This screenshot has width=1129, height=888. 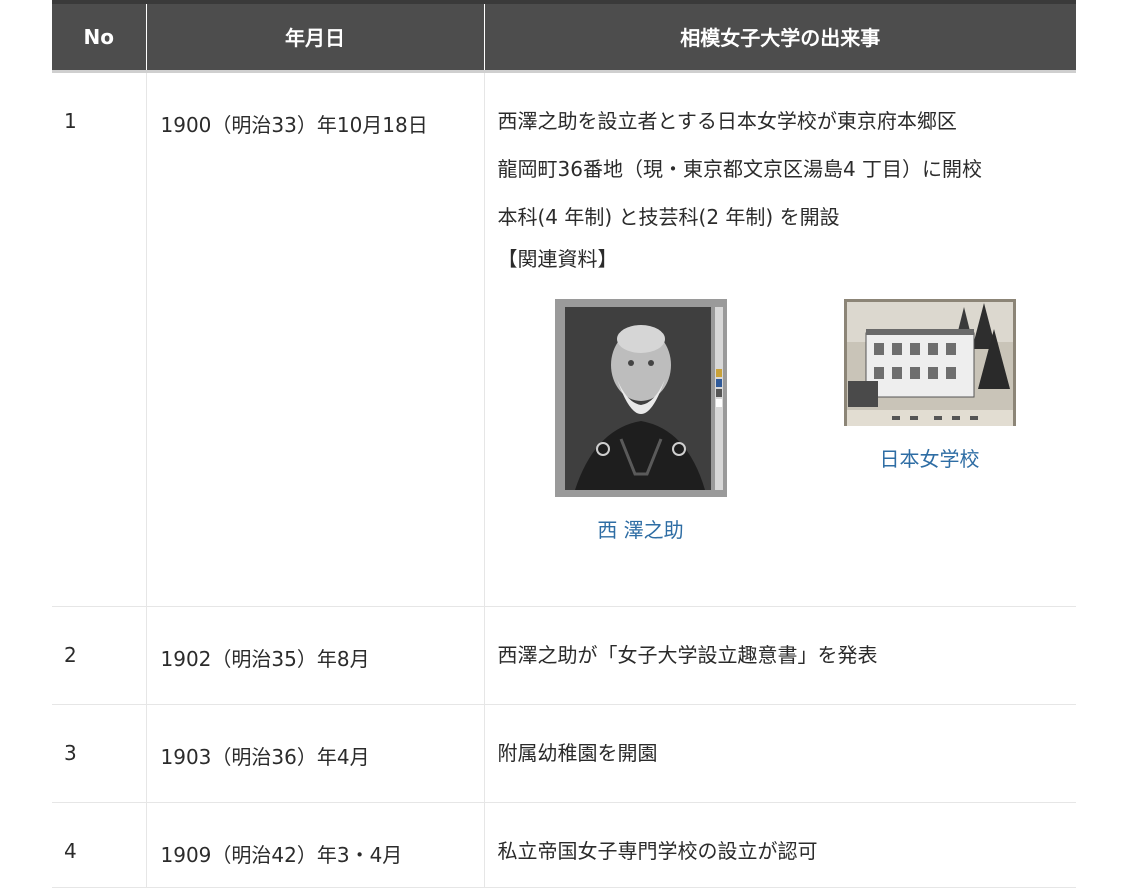 I want to click on header-row: No 年月日 相模女子大学の出来事, so click(x=564, y=37).